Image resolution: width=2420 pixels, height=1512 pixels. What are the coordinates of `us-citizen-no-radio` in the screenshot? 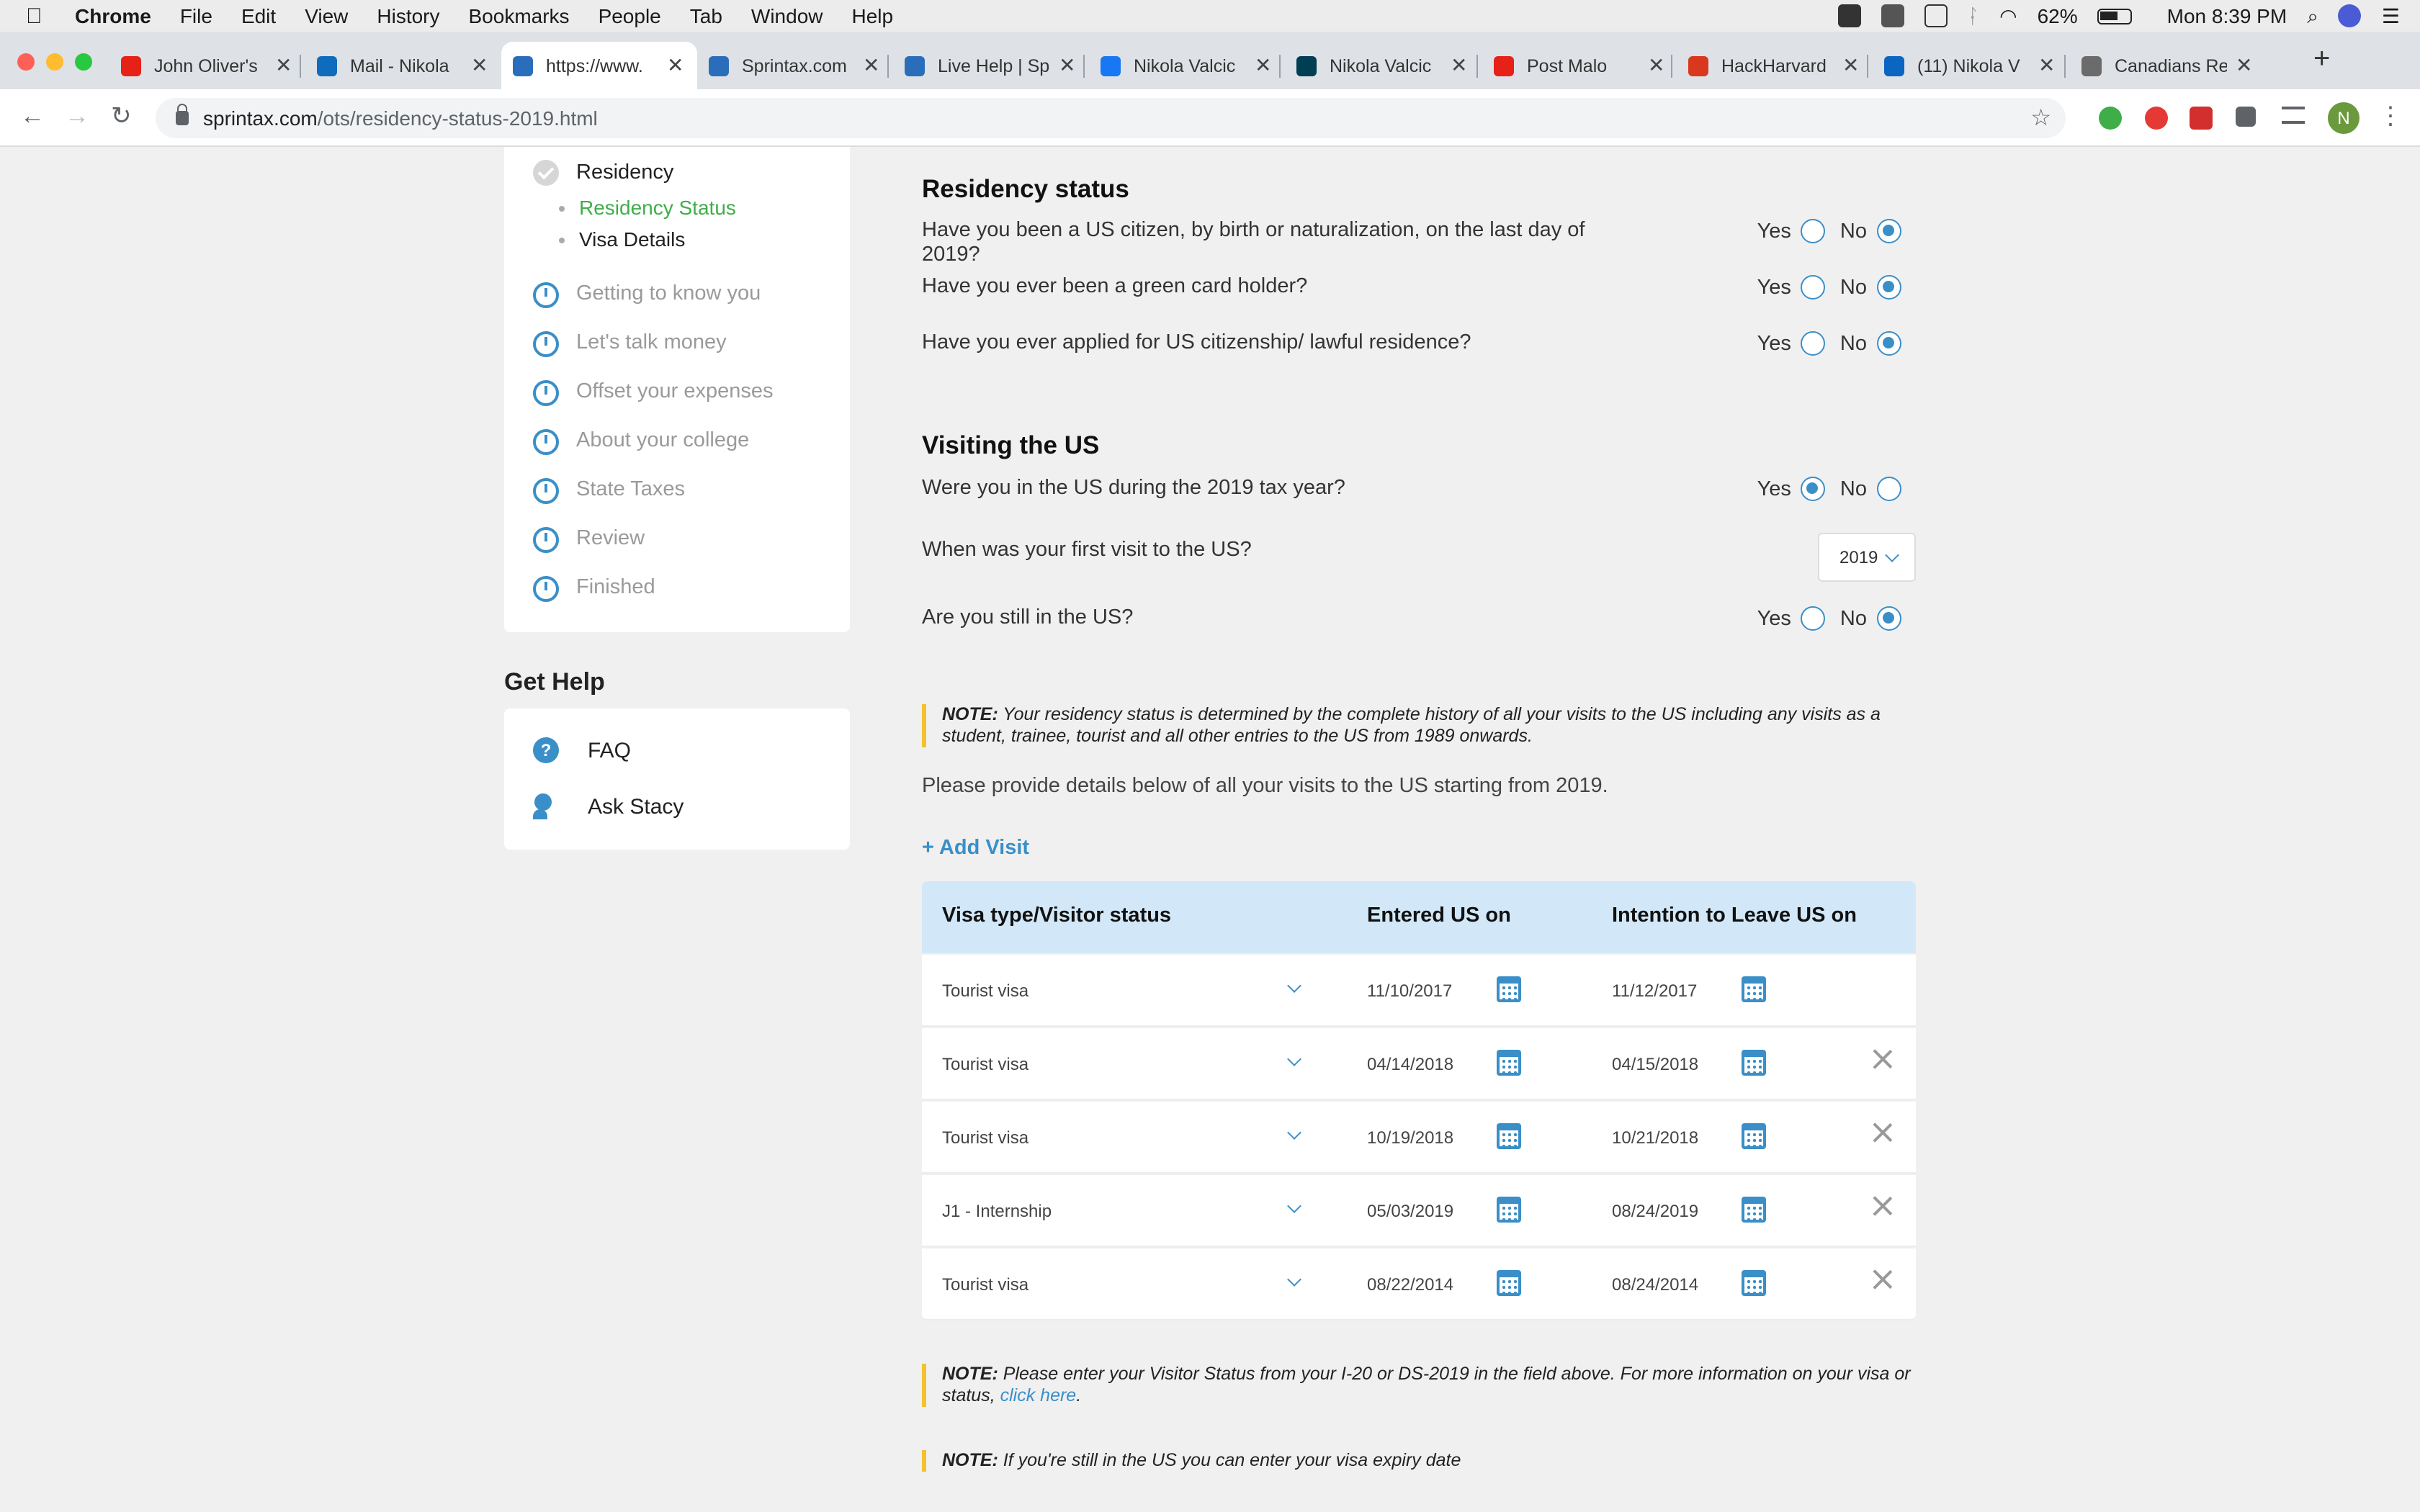 It's located at (1889, 231).